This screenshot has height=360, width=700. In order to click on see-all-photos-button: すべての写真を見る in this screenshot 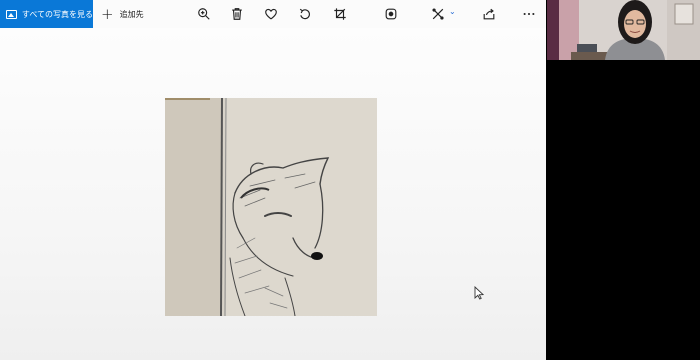, I will do `click(46, 14)`.